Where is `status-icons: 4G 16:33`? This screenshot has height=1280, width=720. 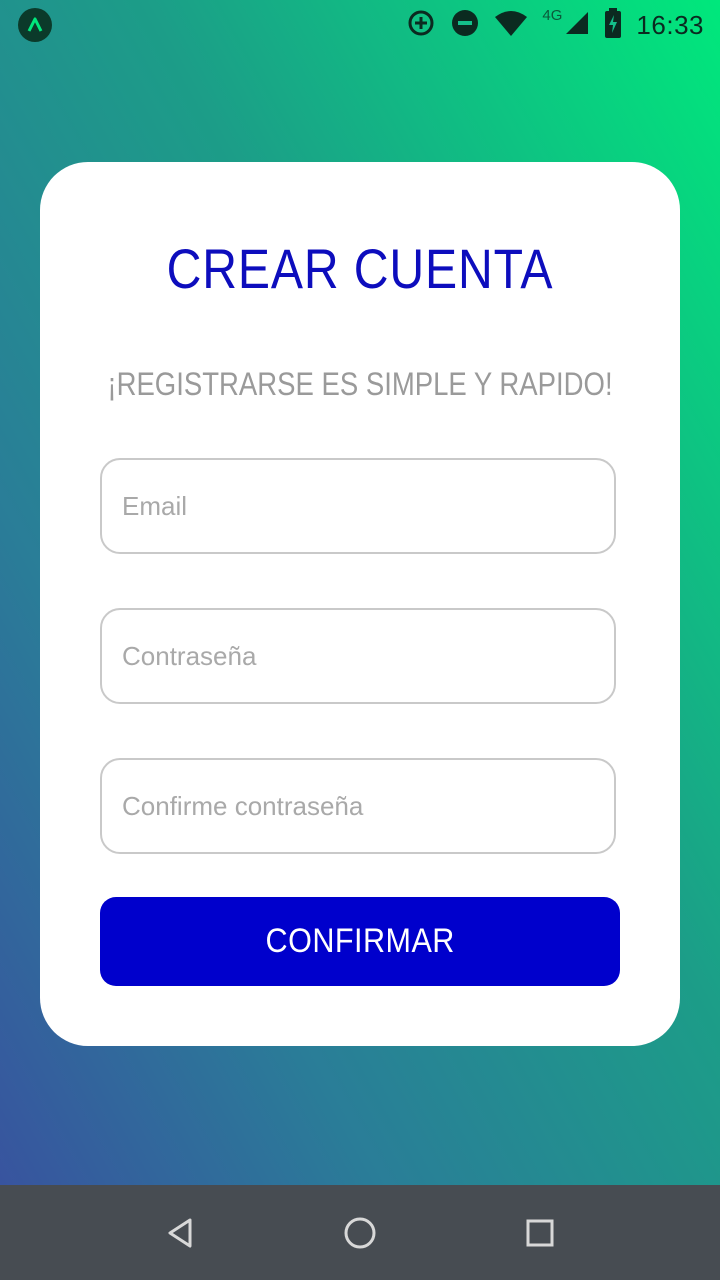 status-icons: 4G 16:33 is located at coordinates (555, 25).